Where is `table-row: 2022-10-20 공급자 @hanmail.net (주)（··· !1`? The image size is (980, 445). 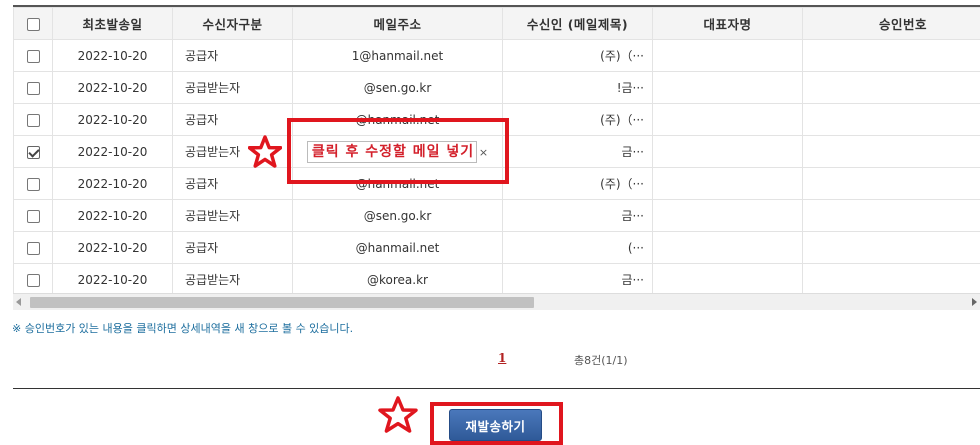 table-row: 2022-10-20 공급자 @hanmail.net (주)（··· !1 is located at coordinates (496, 119).